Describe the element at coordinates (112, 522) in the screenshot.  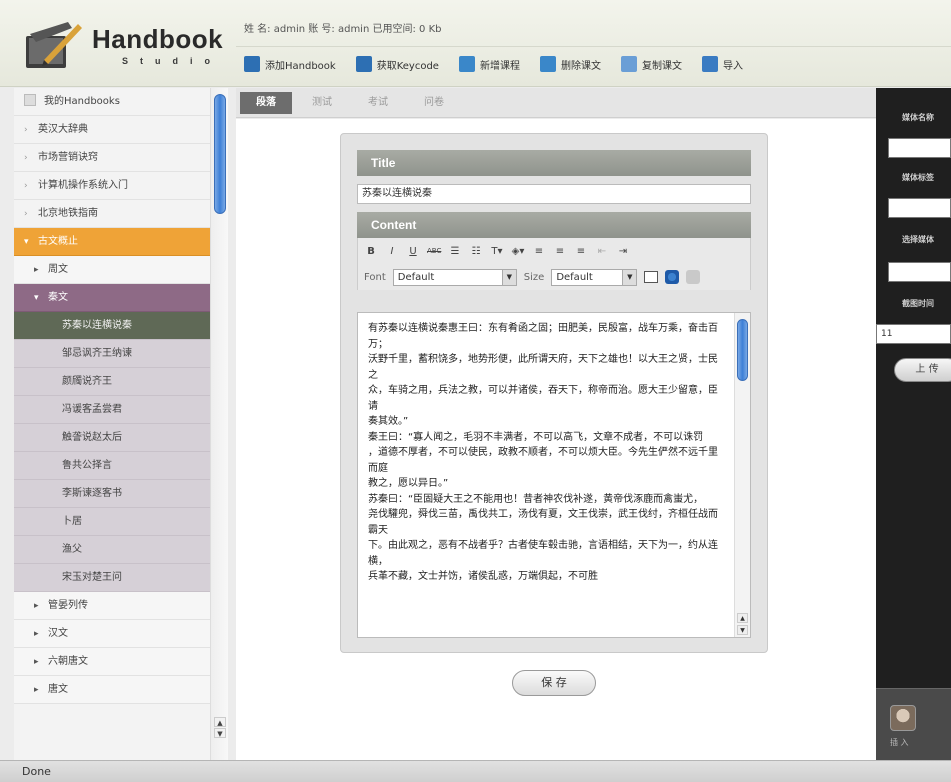
I see `sidebar-item-15: 卜居` at that location.